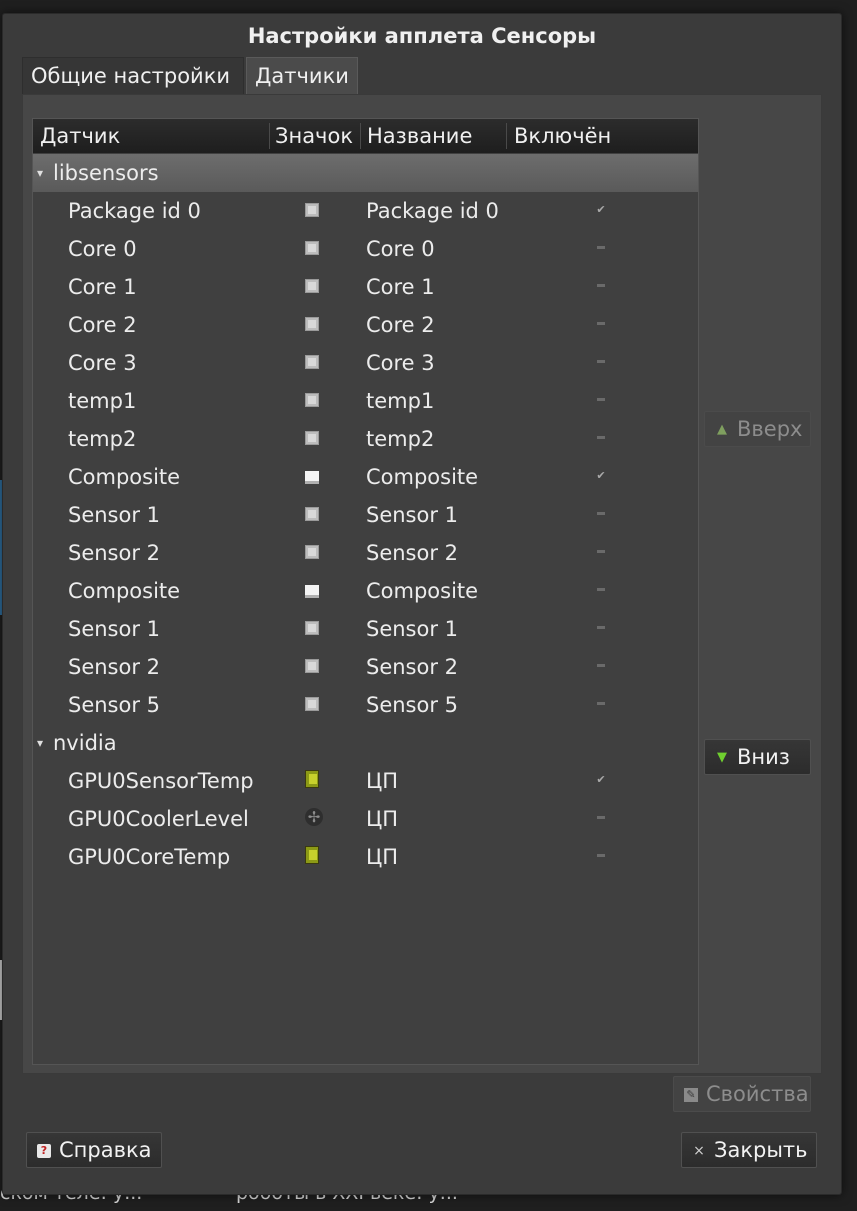 The height and width of the screenshot is (1211, 857). What do you see at coordinates (757, 1094) in the screenshot?
I see `properties-label: Свойства` at bounding box center [757, 1094].